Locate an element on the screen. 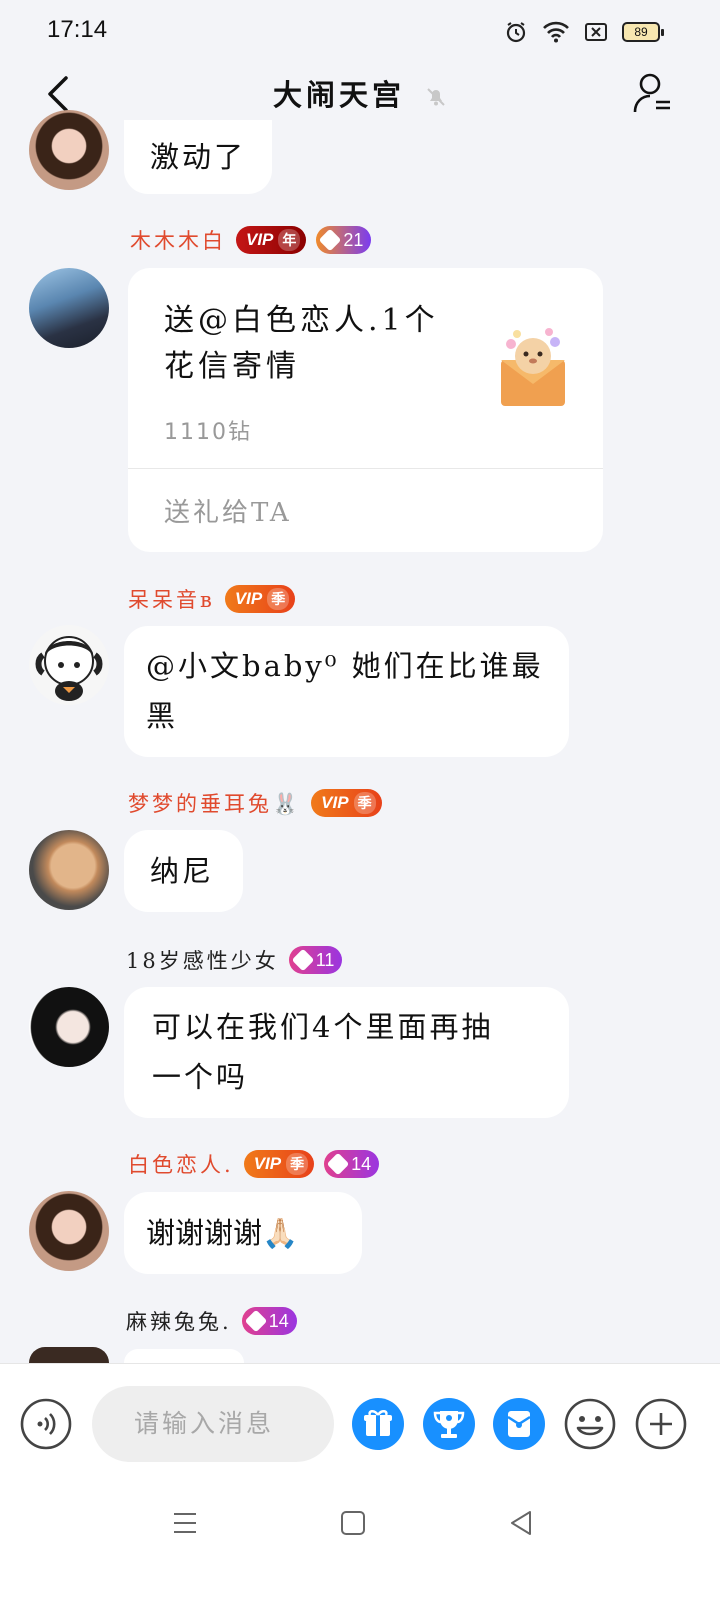 The width and height of the screenshot is (720, 1600). status-time: 17:14 is located at coordinates (77, 29).